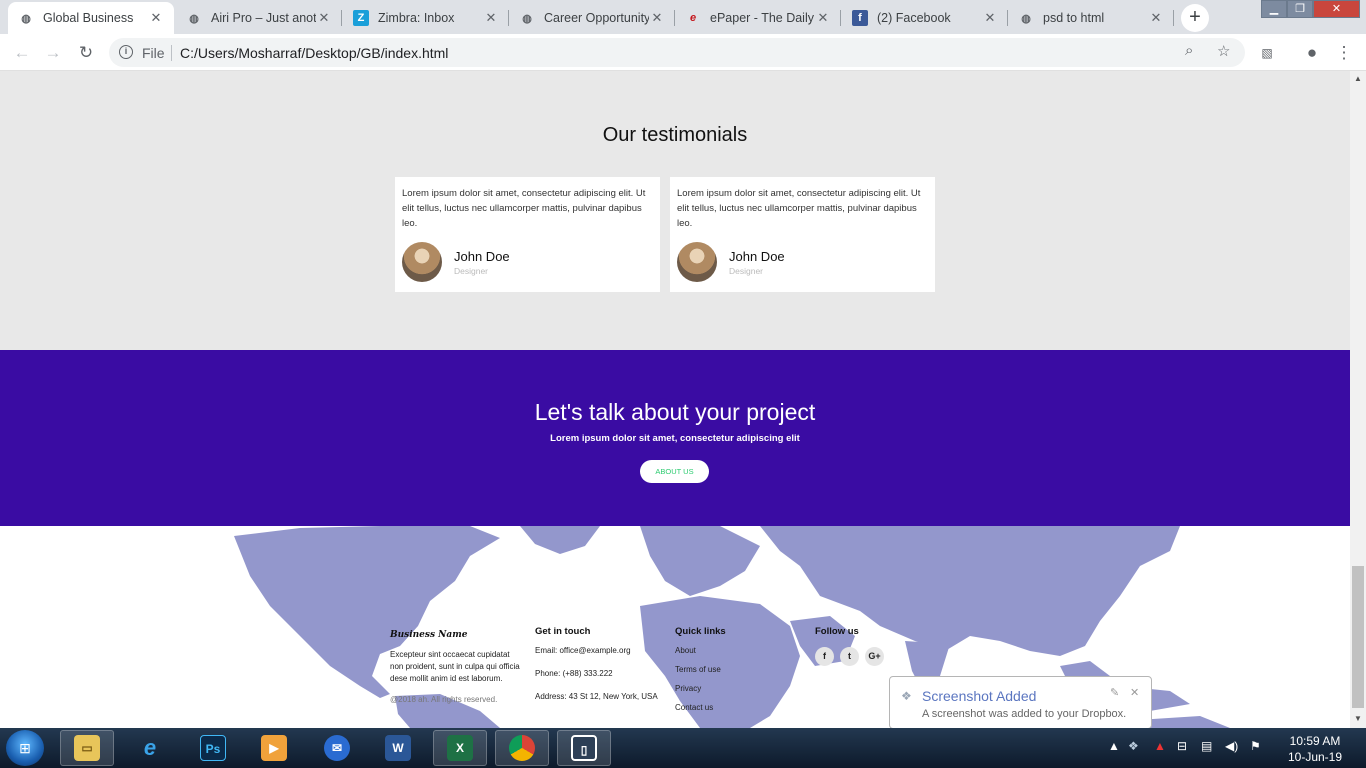 This screenshot has height=768, width=1366. I want to click on mail-icon: ✉, so click(337, 748).